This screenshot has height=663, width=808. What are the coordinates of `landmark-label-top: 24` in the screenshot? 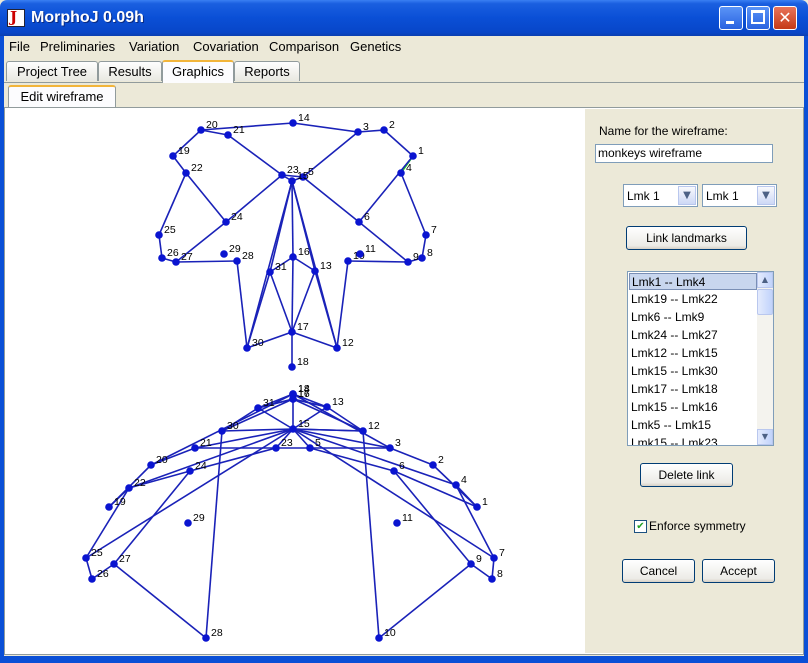 It's located at (237, 217).